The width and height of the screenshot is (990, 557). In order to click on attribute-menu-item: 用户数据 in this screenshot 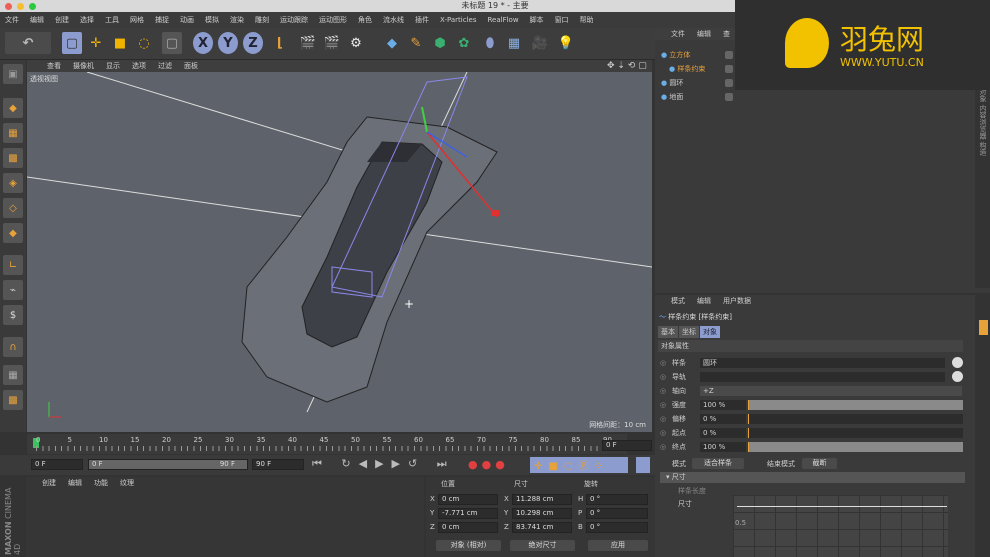, I will do `click(737, 301)`.